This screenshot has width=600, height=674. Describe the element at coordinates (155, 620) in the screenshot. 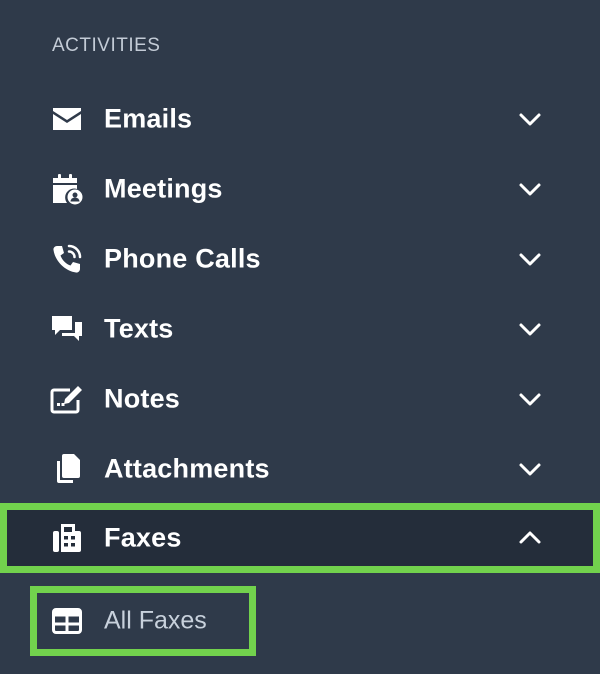

I see `sidebar-subitem-label: All Faxes` at that location.